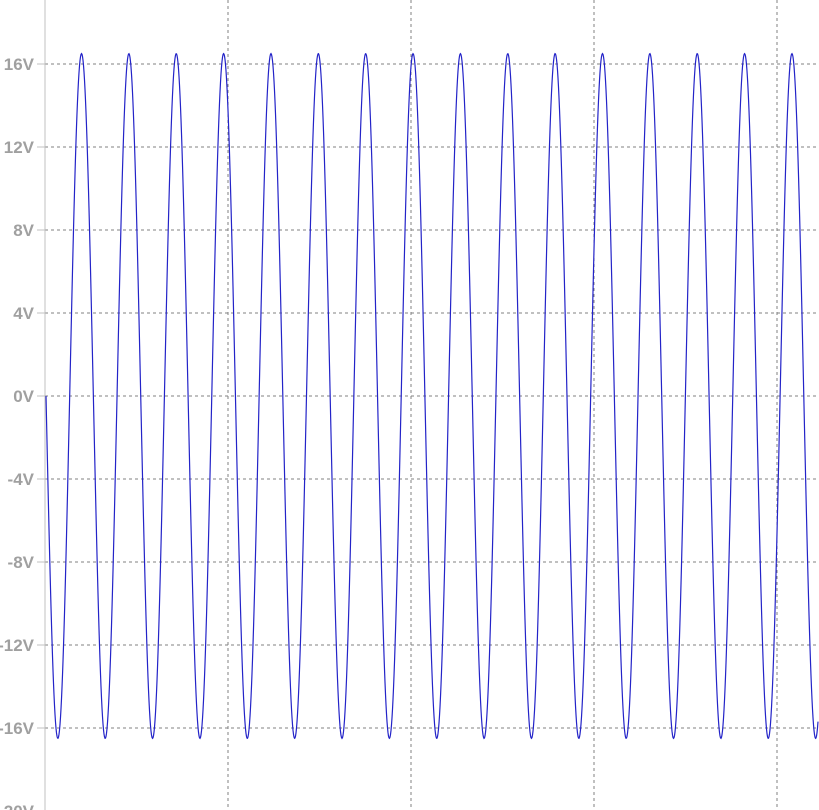 The width and height of the screenshot is (819, 810). I want to click on y-tick-label: 12V, so click(19, 147).